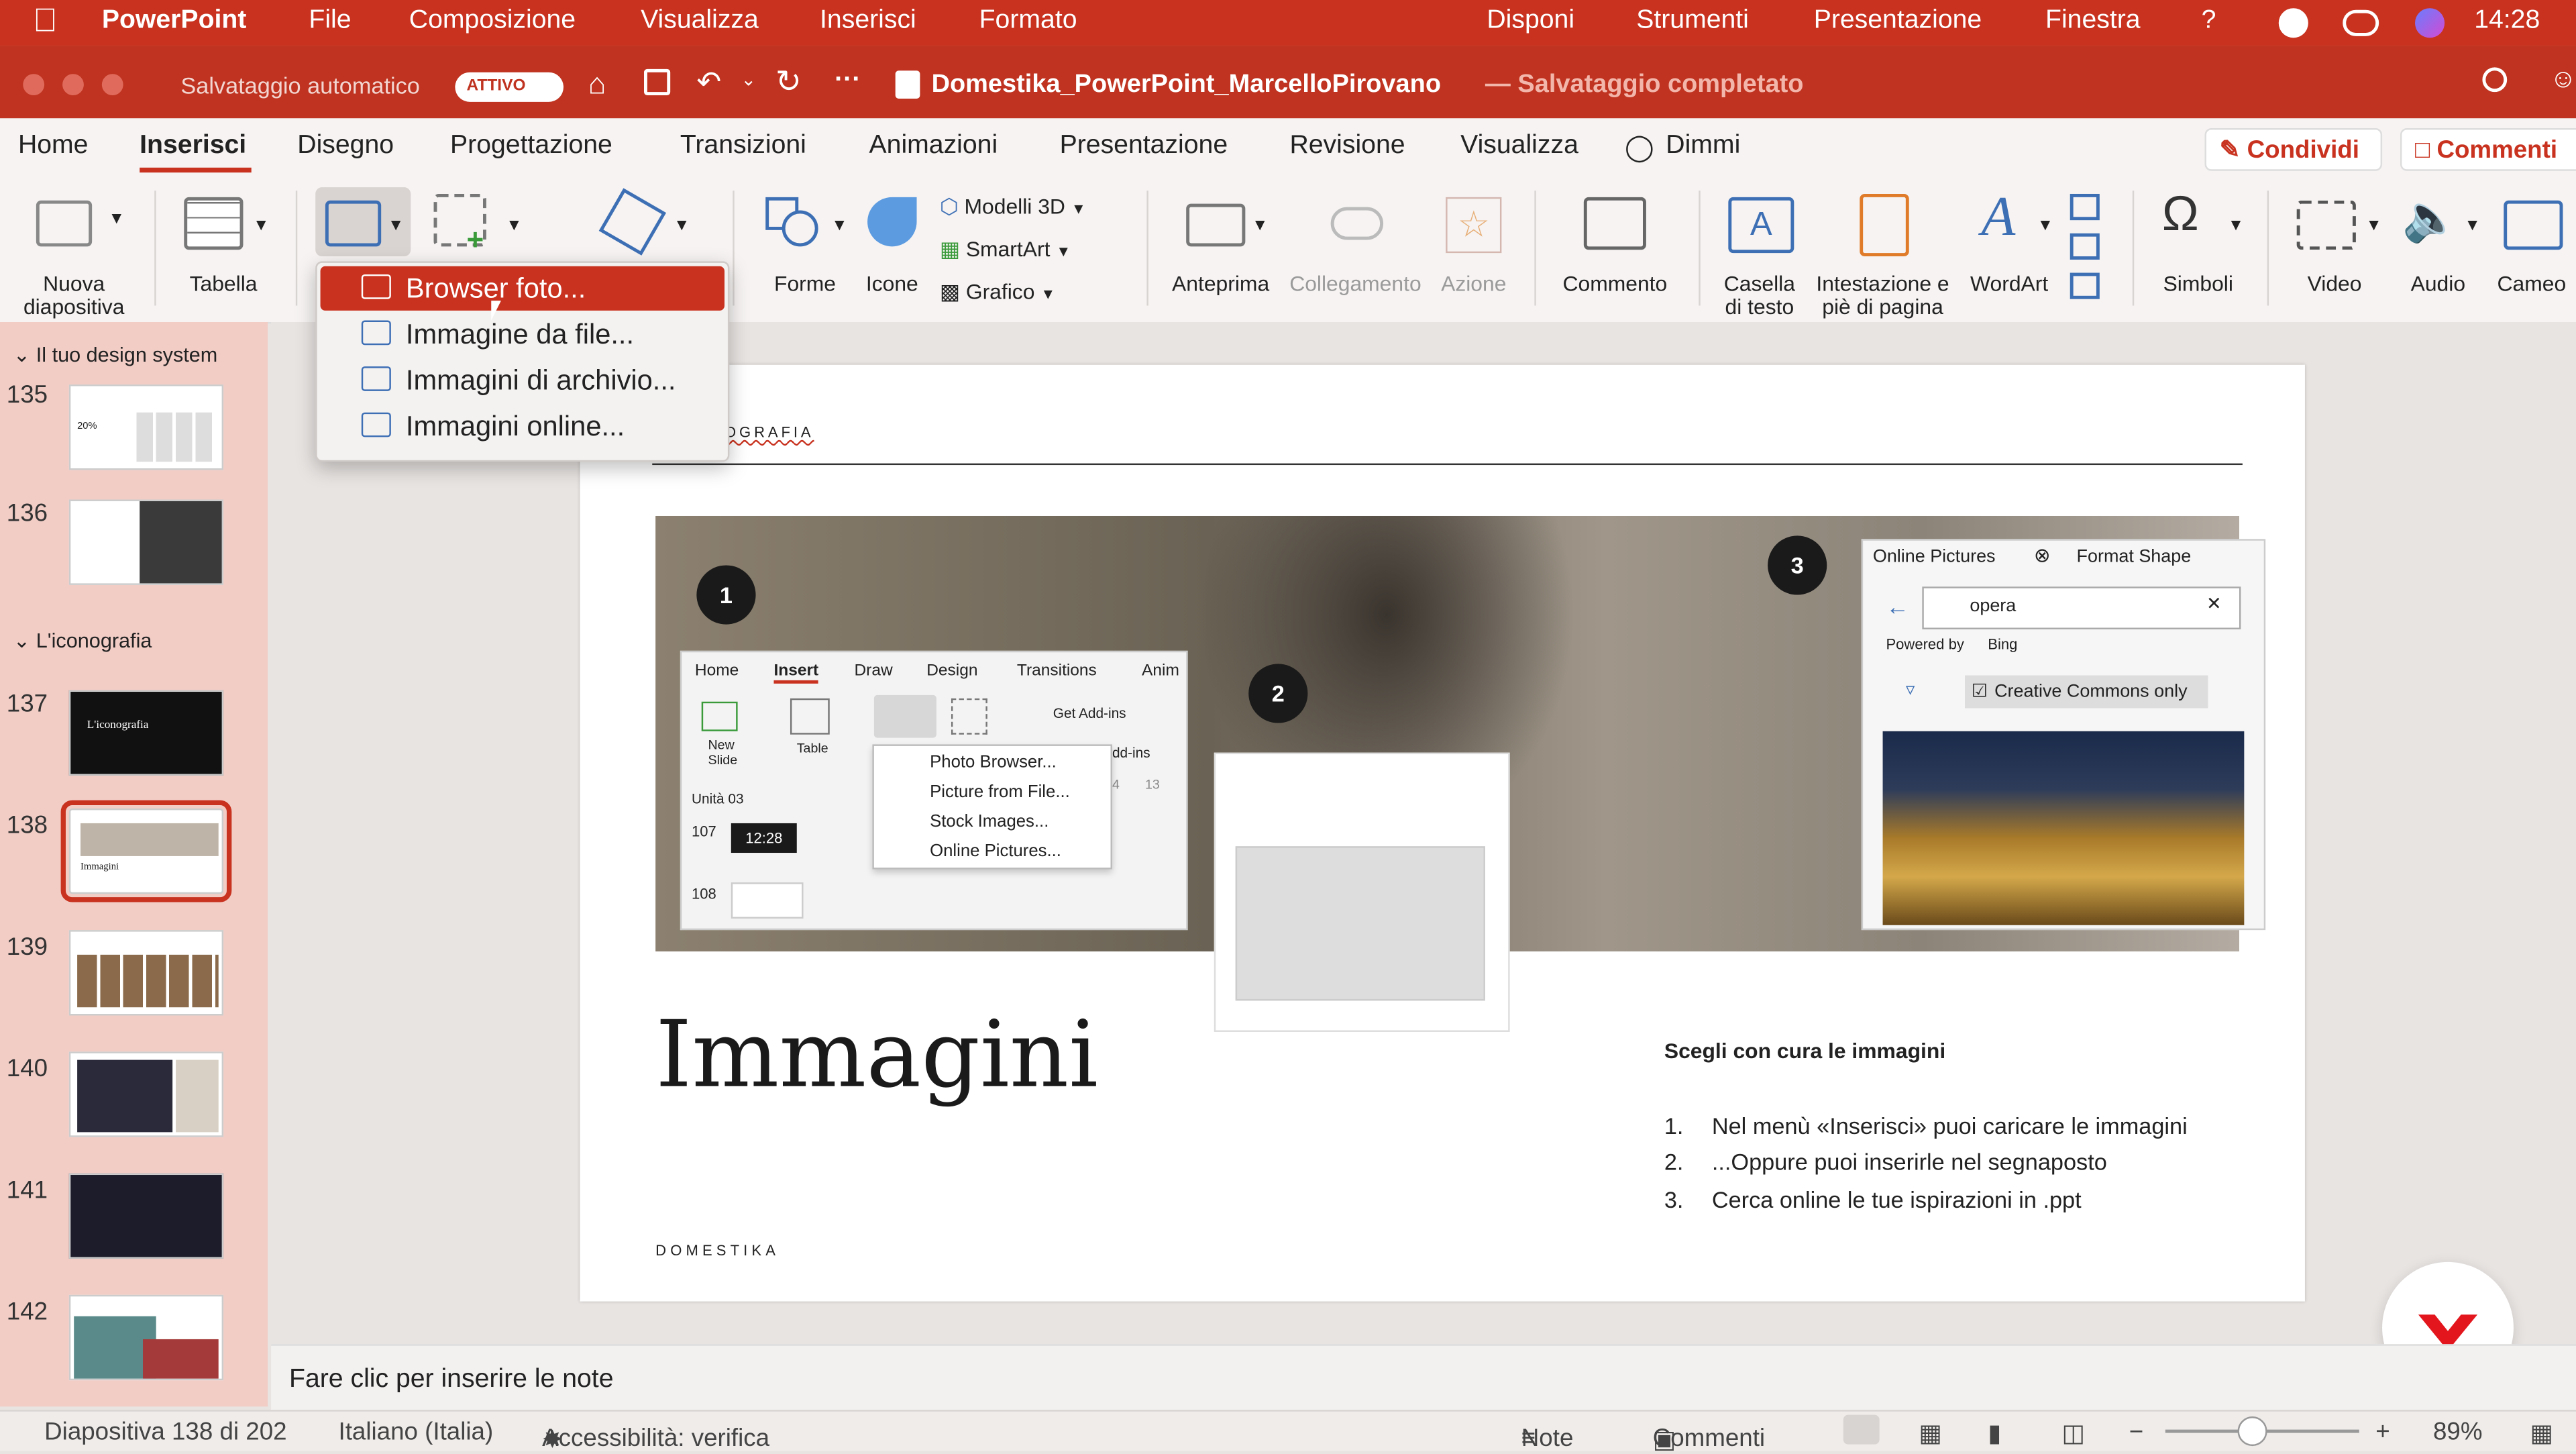 The image size is (2576, 1454). Describe the element at coordinates (1909, 1162) in the screenshot. I see `list-item: ...Oppure puoi inserirle nel segnaposto` at that location.